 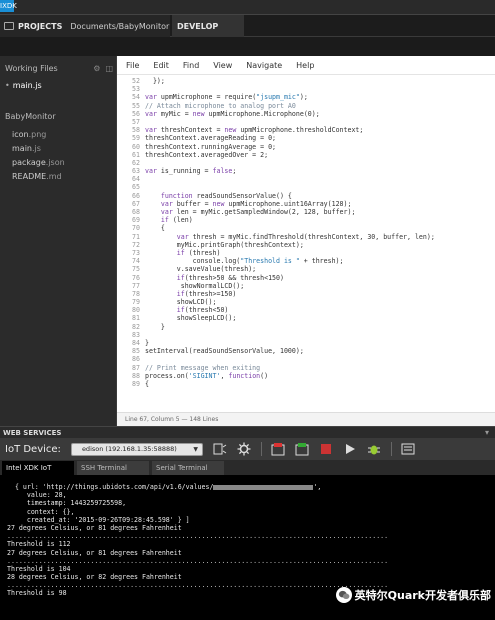 What do you see at coordinates (202, 368) in the screenshot?
I see `line-content: // Print message when exiting` at bounding box center [202, 368].